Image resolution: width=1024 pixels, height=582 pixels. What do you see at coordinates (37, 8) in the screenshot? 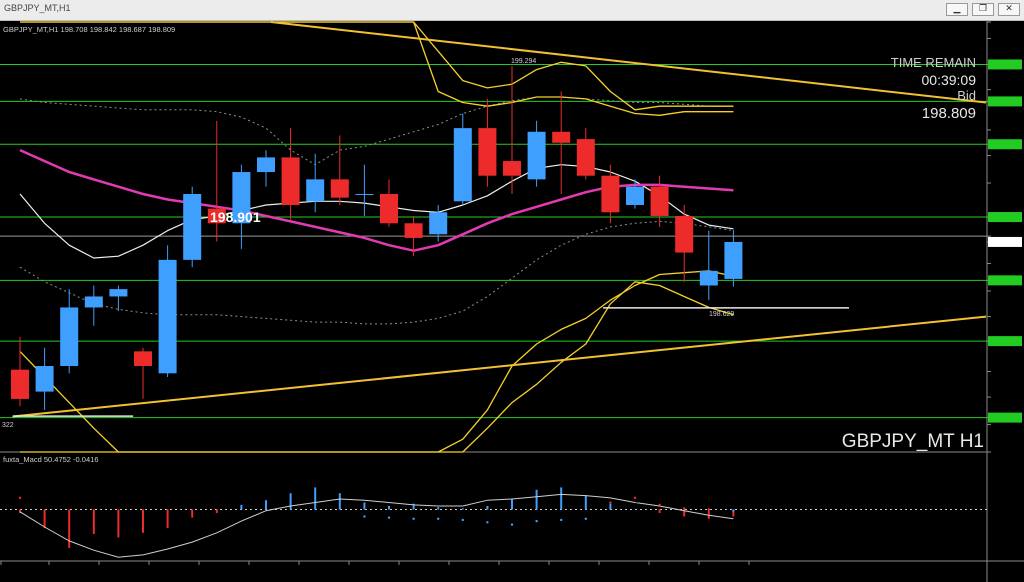
I see `window-title: GBPJPY_MT,H1` at bounding box center [37, 8].